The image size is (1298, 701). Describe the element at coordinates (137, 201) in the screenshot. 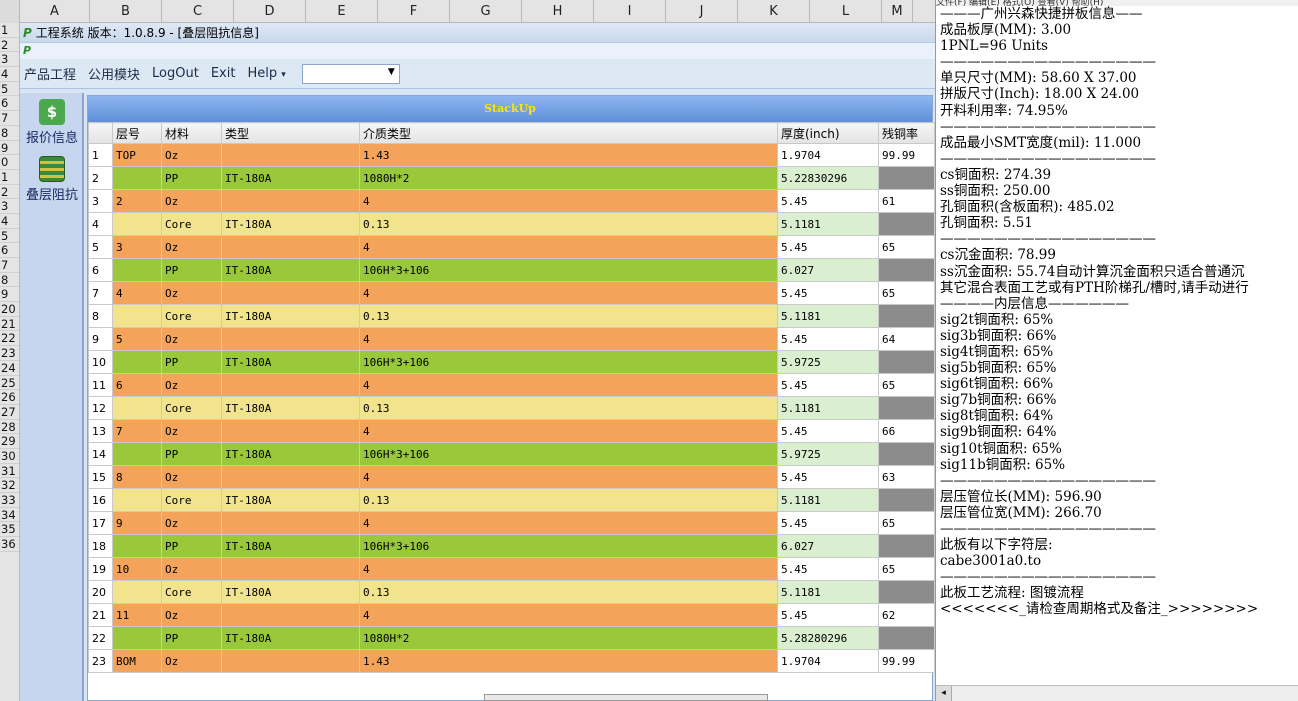

I see `cell-layer-no: 2` at that location.